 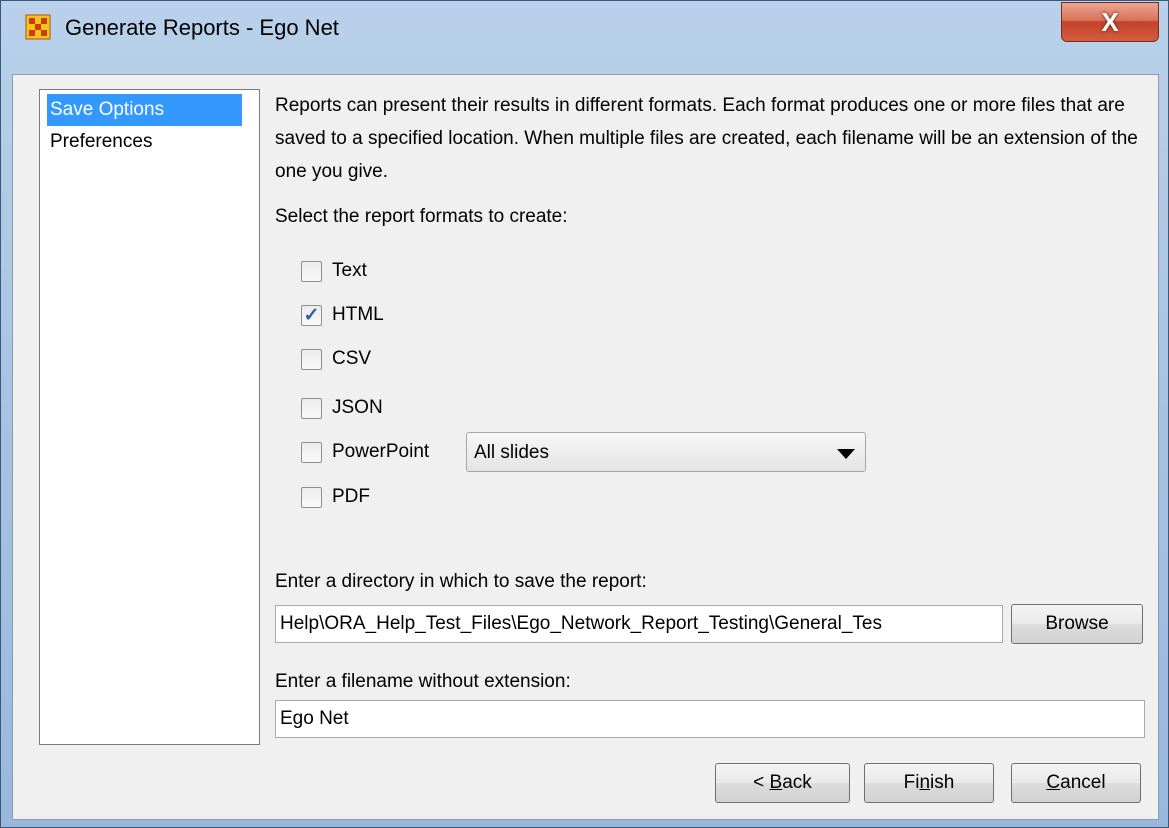 I want to click on filename-prompt: Enter a filename without extension:, so click(x=423, y=681).